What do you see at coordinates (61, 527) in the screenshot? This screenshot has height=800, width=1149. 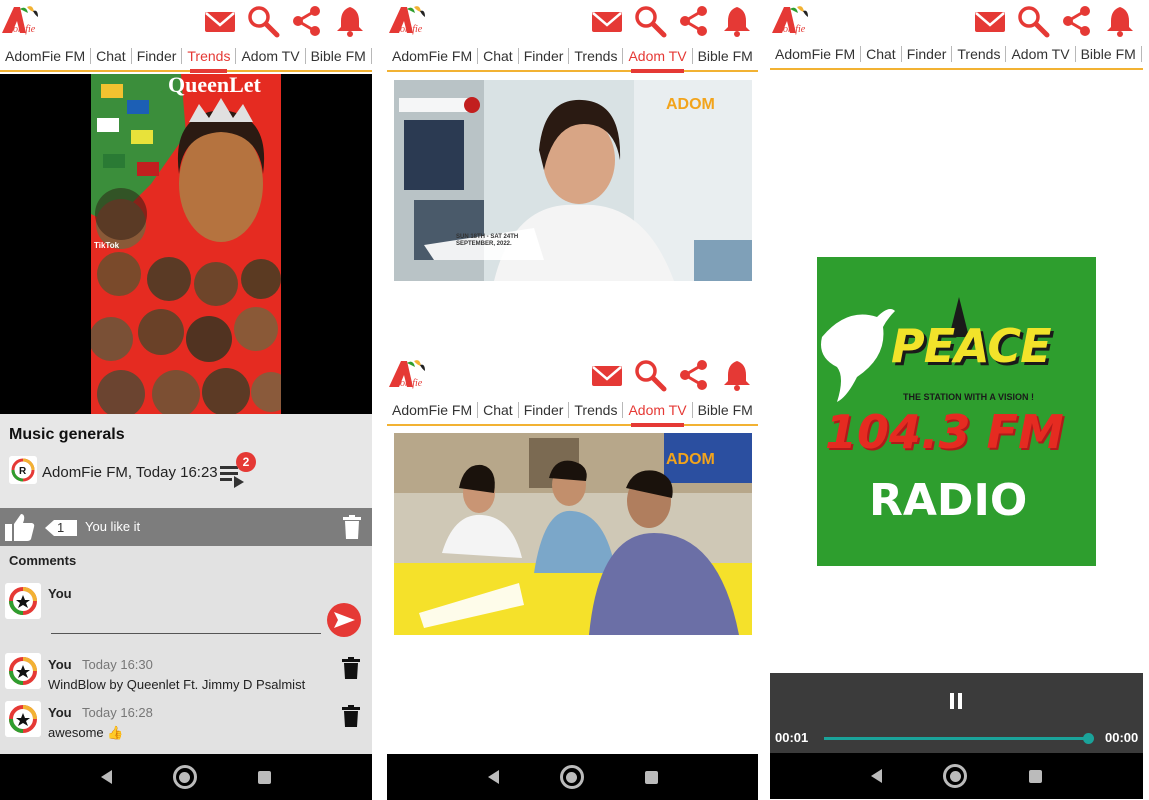 I see `like-count: 1` at bounding box center [61, 527].